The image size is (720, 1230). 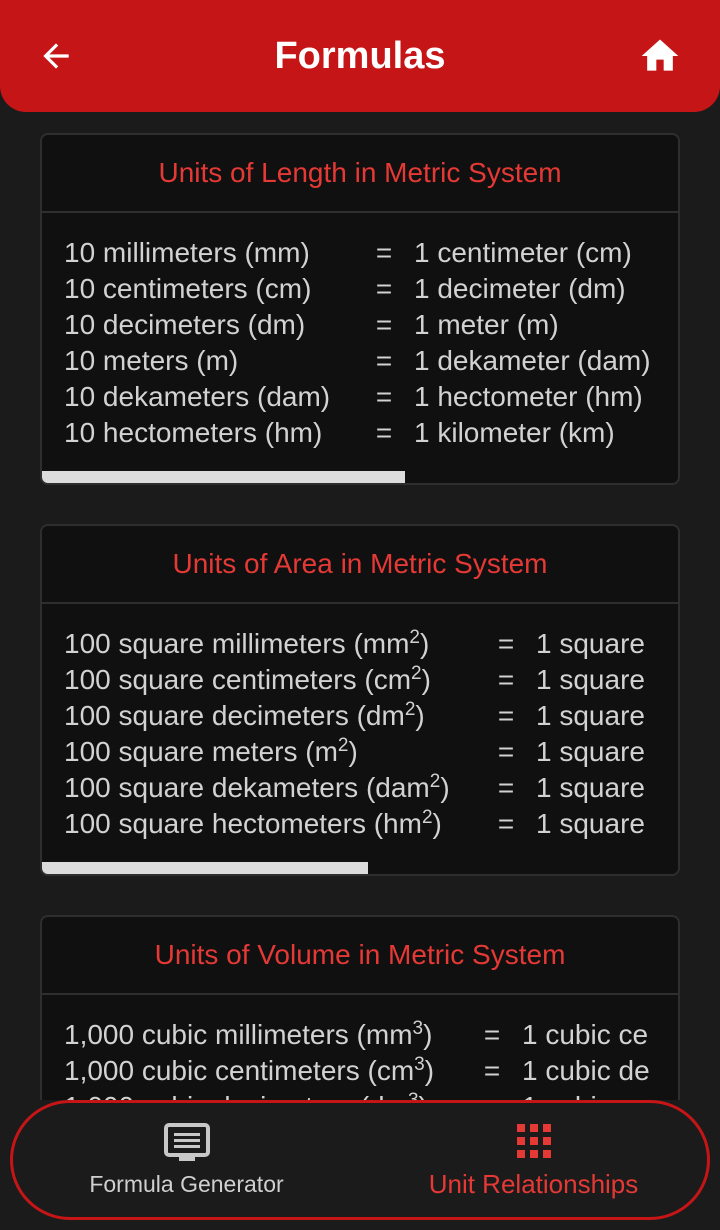 I want to click on table-row: 100 square decimeters (dm2) = 1 square, so click(x=360, y=716).